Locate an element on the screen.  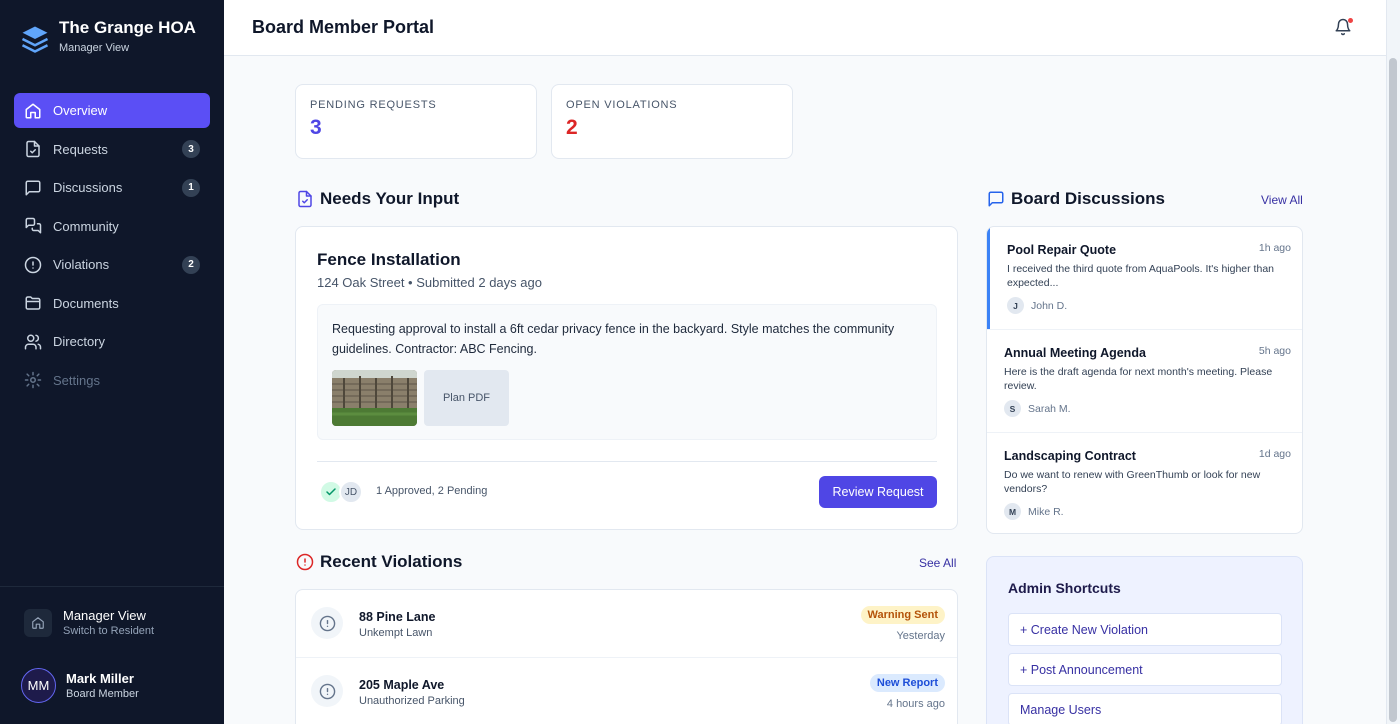
discussion-time: 1d ago is located at coordinates (1274, 454).